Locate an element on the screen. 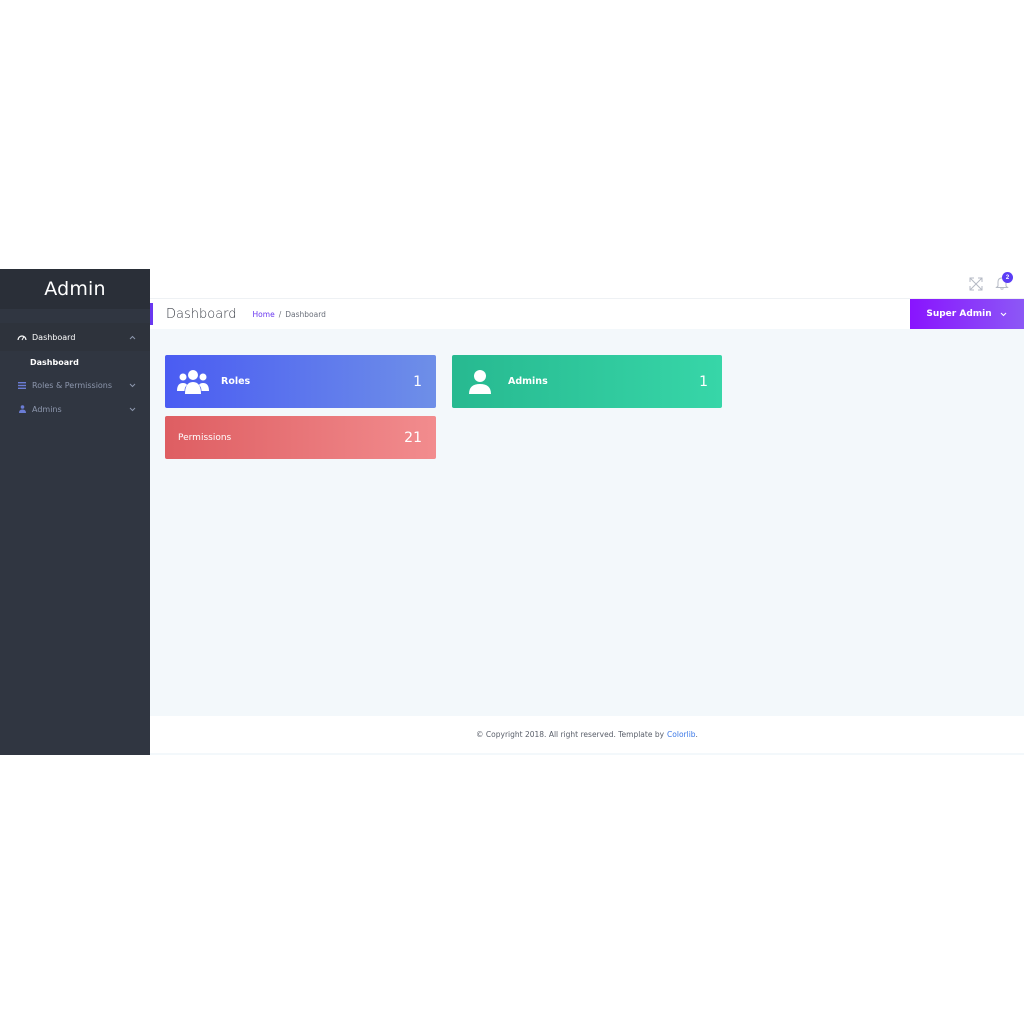 The image size is (1024, 1024). roles-count: 1 is located at coordinates (417, 381).